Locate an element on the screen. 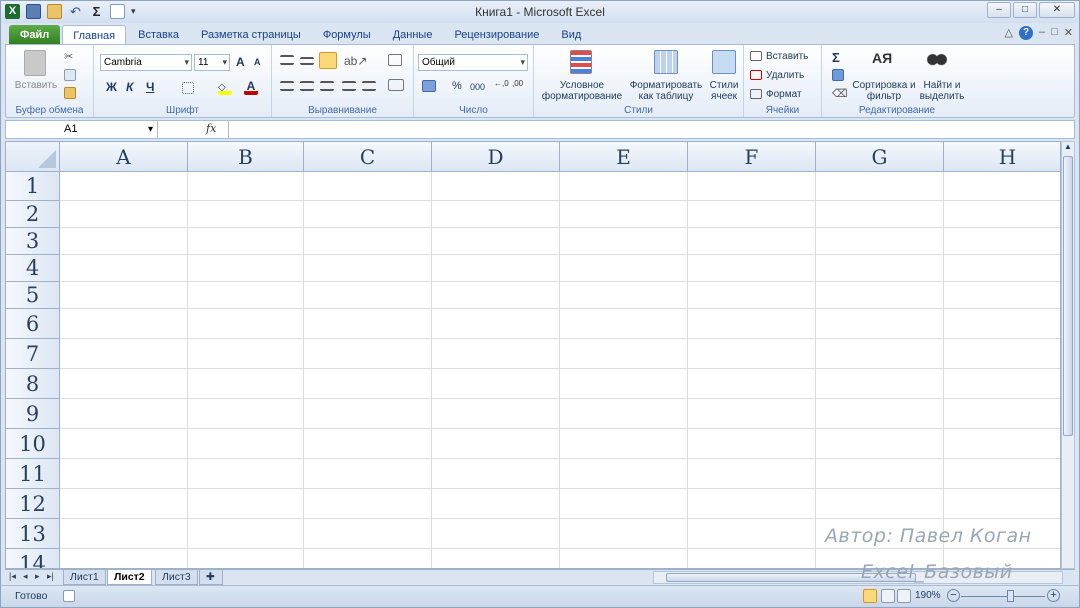 The width and height of the screenshot is (1080, 608). page-layout-view-icon is located at coordinates (888, 596).